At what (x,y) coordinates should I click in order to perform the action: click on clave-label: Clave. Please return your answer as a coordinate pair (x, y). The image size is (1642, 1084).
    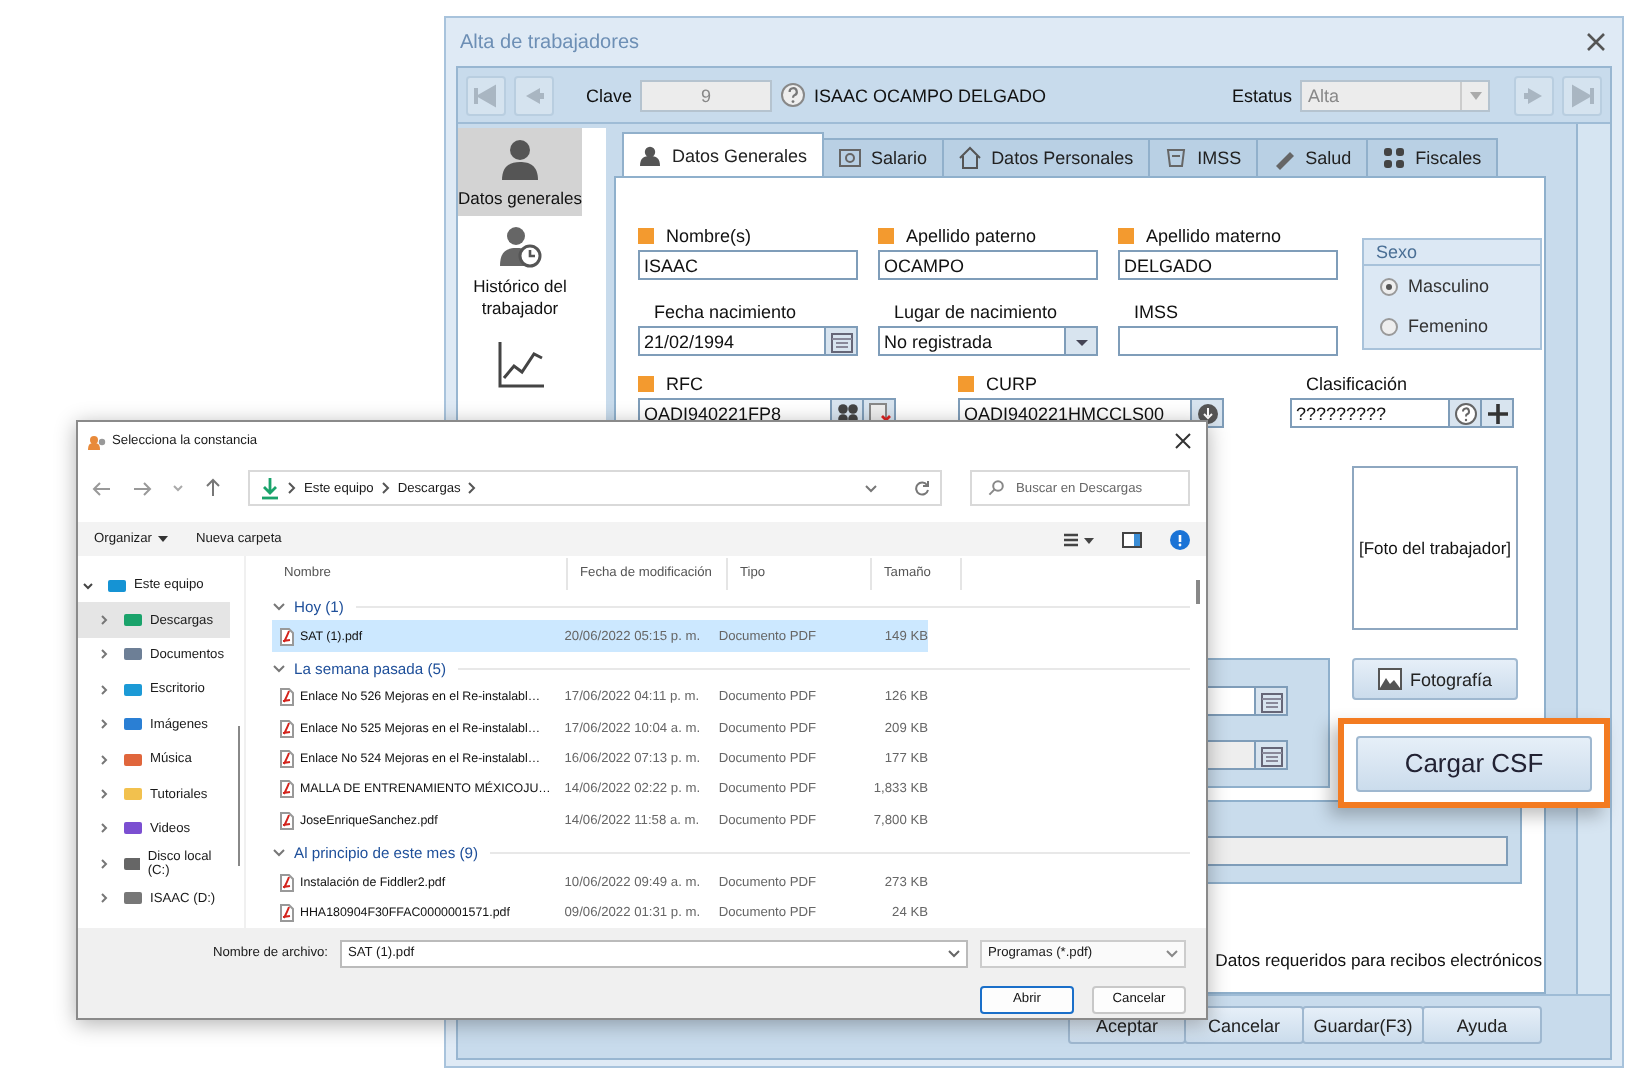
    Looking at the image, I should click on (609, 95).